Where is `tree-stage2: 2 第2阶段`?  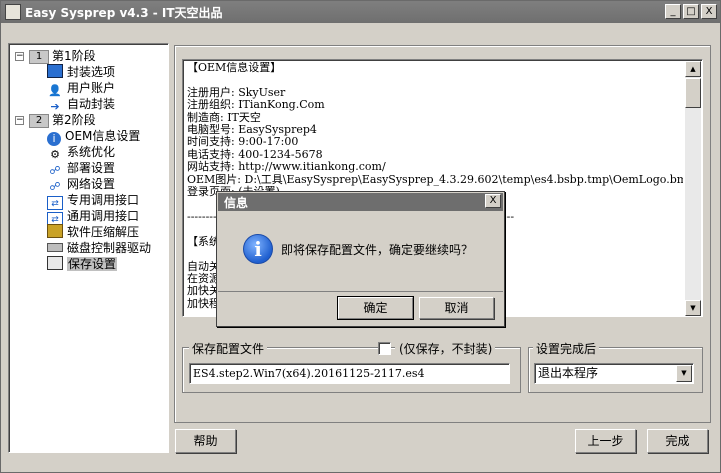 tree-stage2: 2 第2阶段 is located at coordinates (62, 120).